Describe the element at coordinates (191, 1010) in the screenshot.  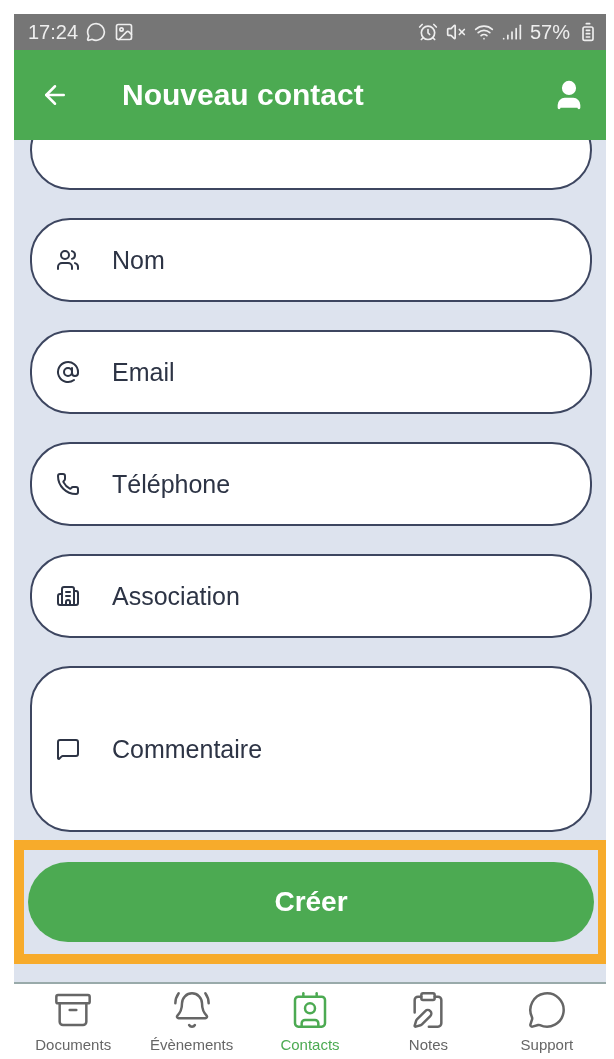
I see `bell-icon` at that location.